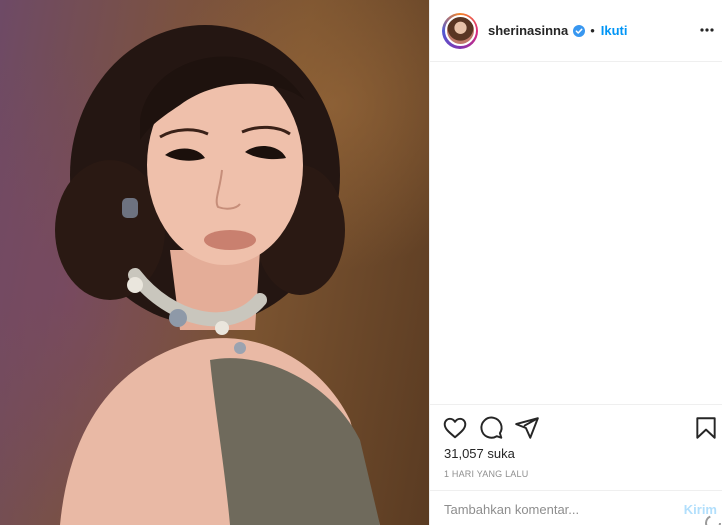 The height and width of the screenshot is (525, 722). What do you see at coordinates (614, 30) in the screenshot?
I see `follow-button: Ikuti` at bounding box center [614, 30].